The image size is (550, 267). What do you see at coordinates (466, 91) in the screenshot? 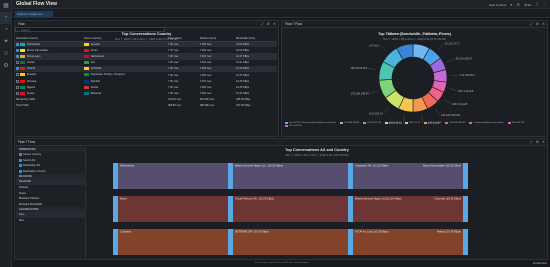
I see `slice-label: 201.4.19.129` at bounding box center [466, 91].